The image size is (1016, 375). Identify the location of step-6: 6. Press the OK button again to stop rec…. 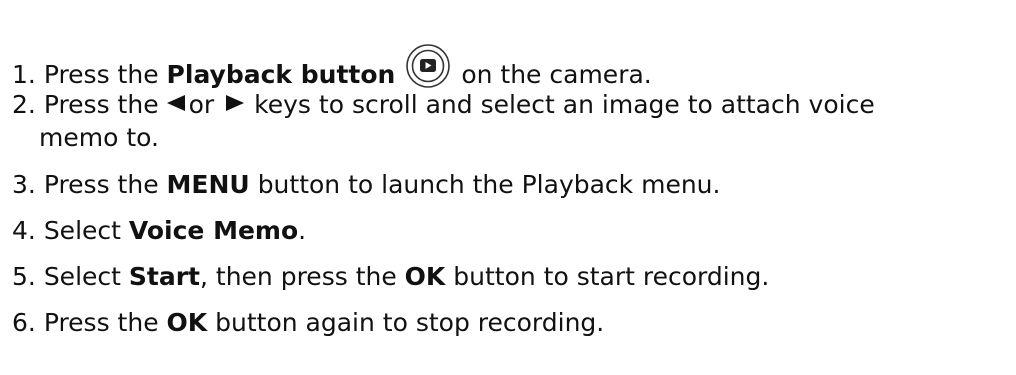
(308, 323).